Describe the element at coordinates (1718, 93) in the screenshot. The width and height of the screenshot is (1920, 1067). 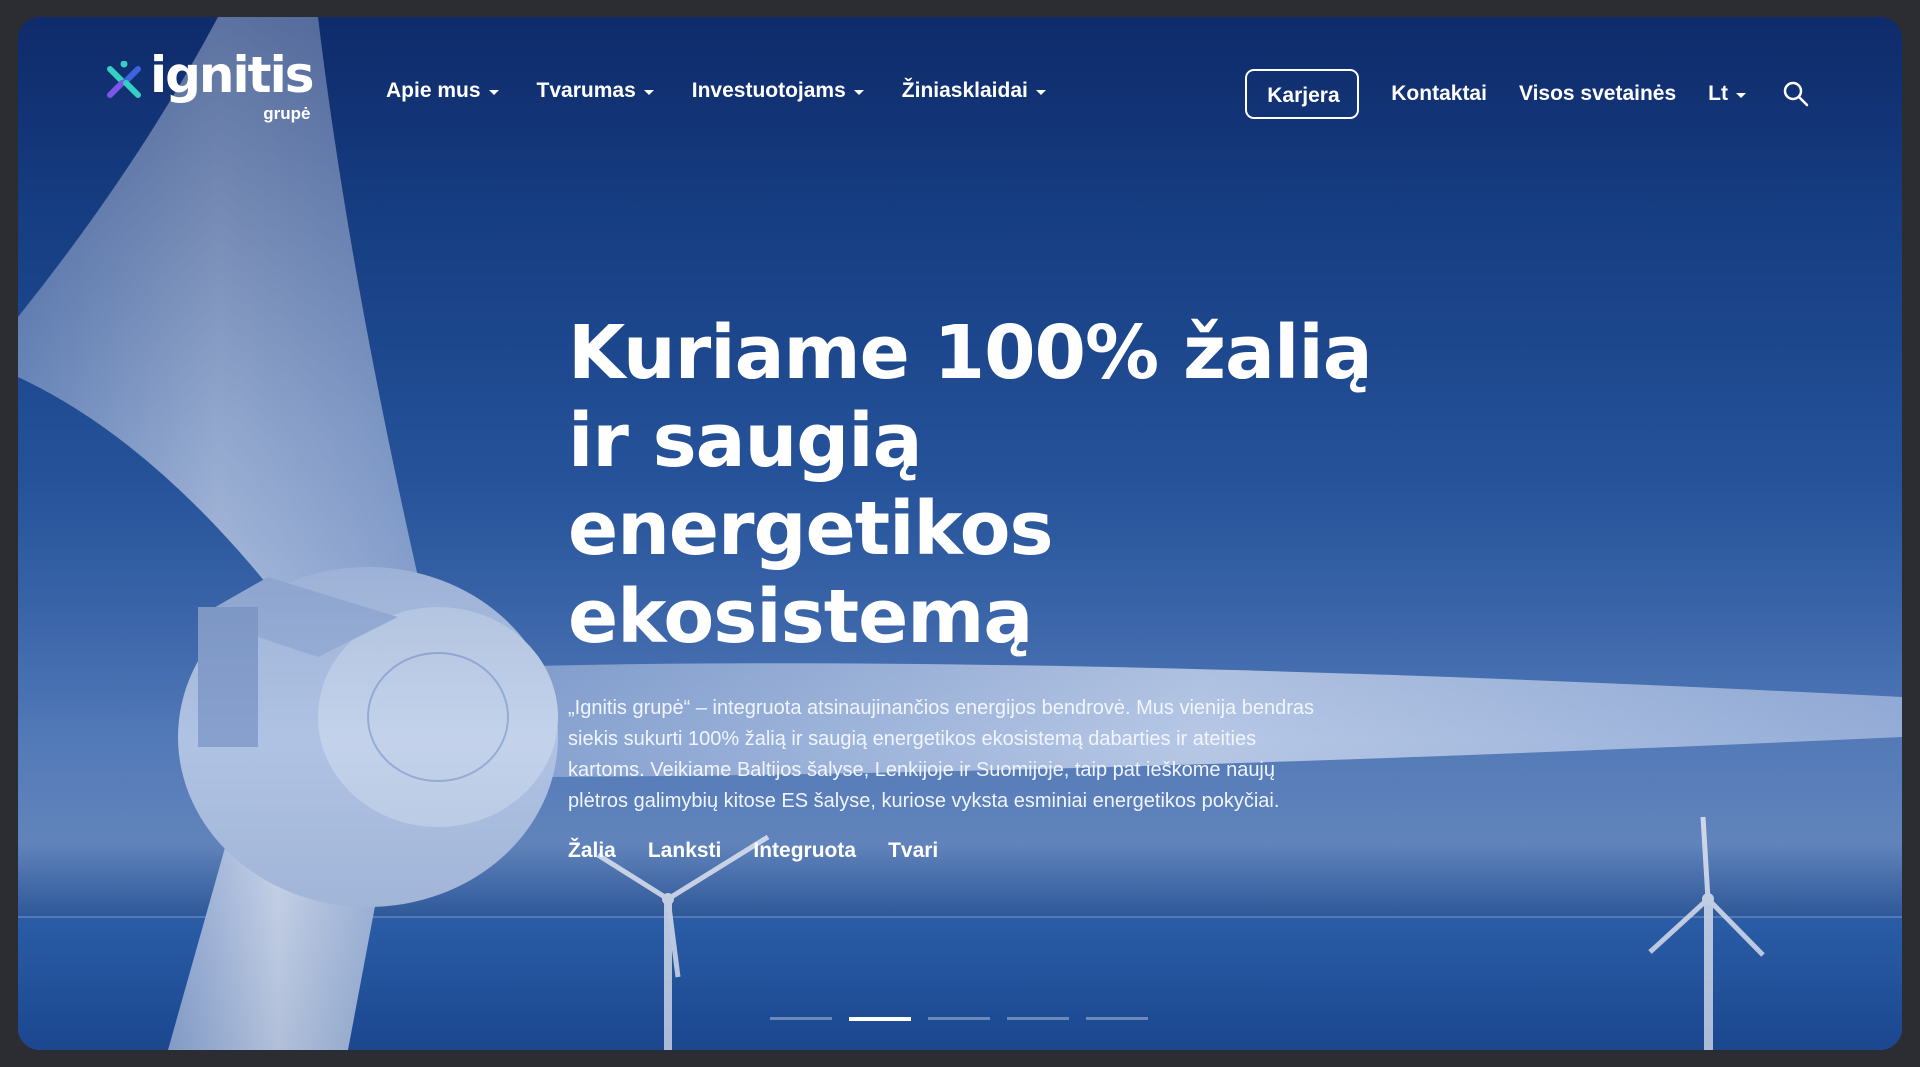
I see `language-label: Lt` at that location.